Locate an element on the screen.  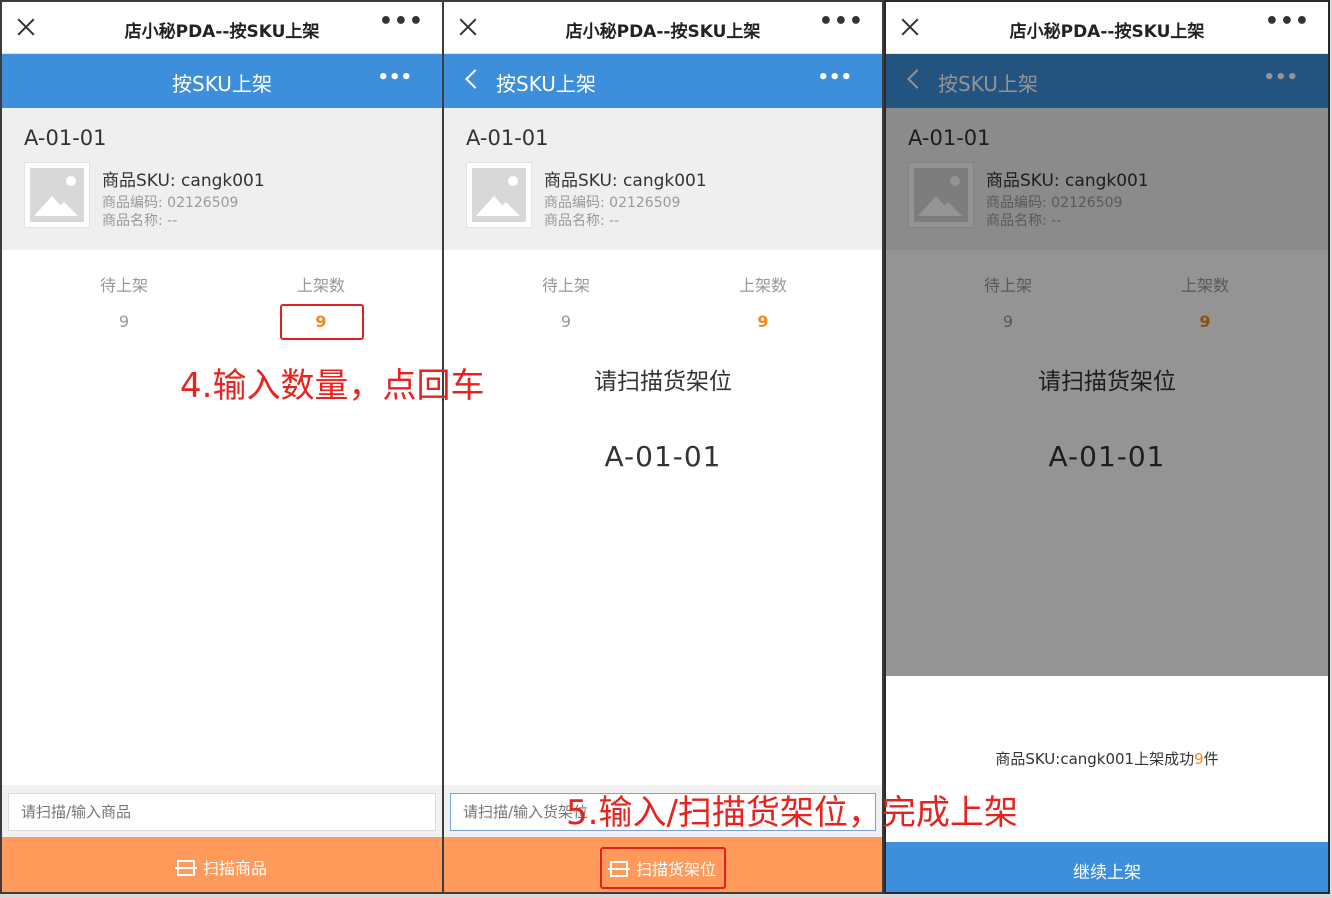
product-search-input is located at coordinates (222, 812).